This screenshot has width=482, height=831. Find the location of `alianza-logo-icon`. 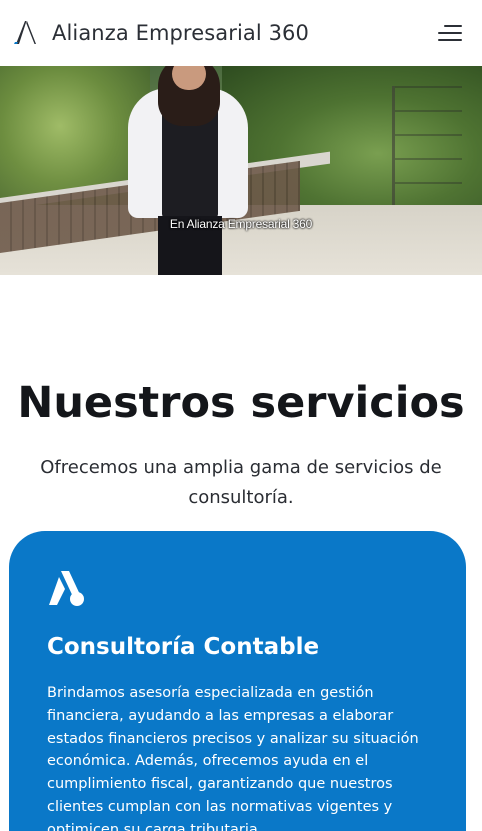

alianza-logo-icon is located at coordinates (26, 33).